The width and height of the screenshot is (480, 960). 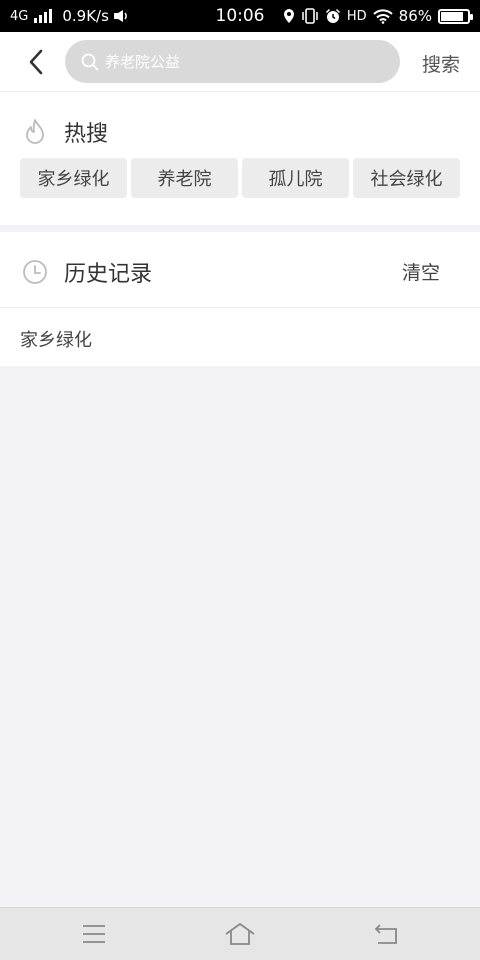 I want to click on wifi-icon, so click(x=382, y=16).